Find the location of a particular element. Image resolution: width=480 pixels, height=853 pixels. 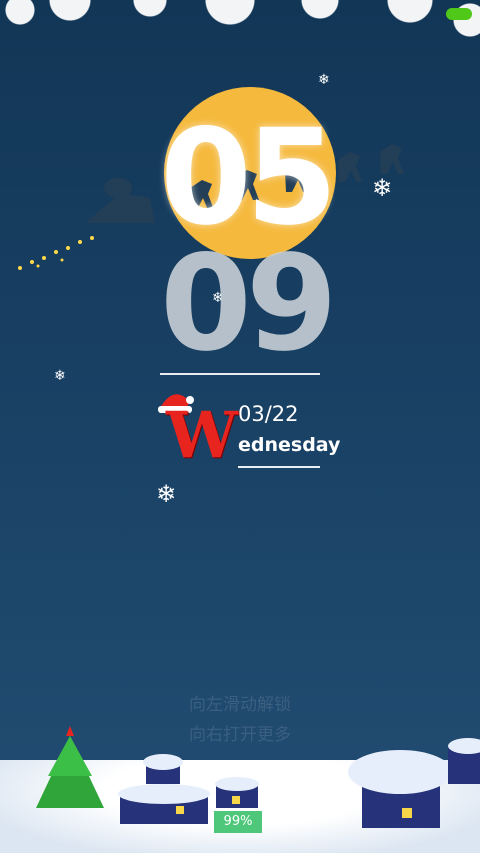

clock-hours: 05 is located at coordinates (249, 178).